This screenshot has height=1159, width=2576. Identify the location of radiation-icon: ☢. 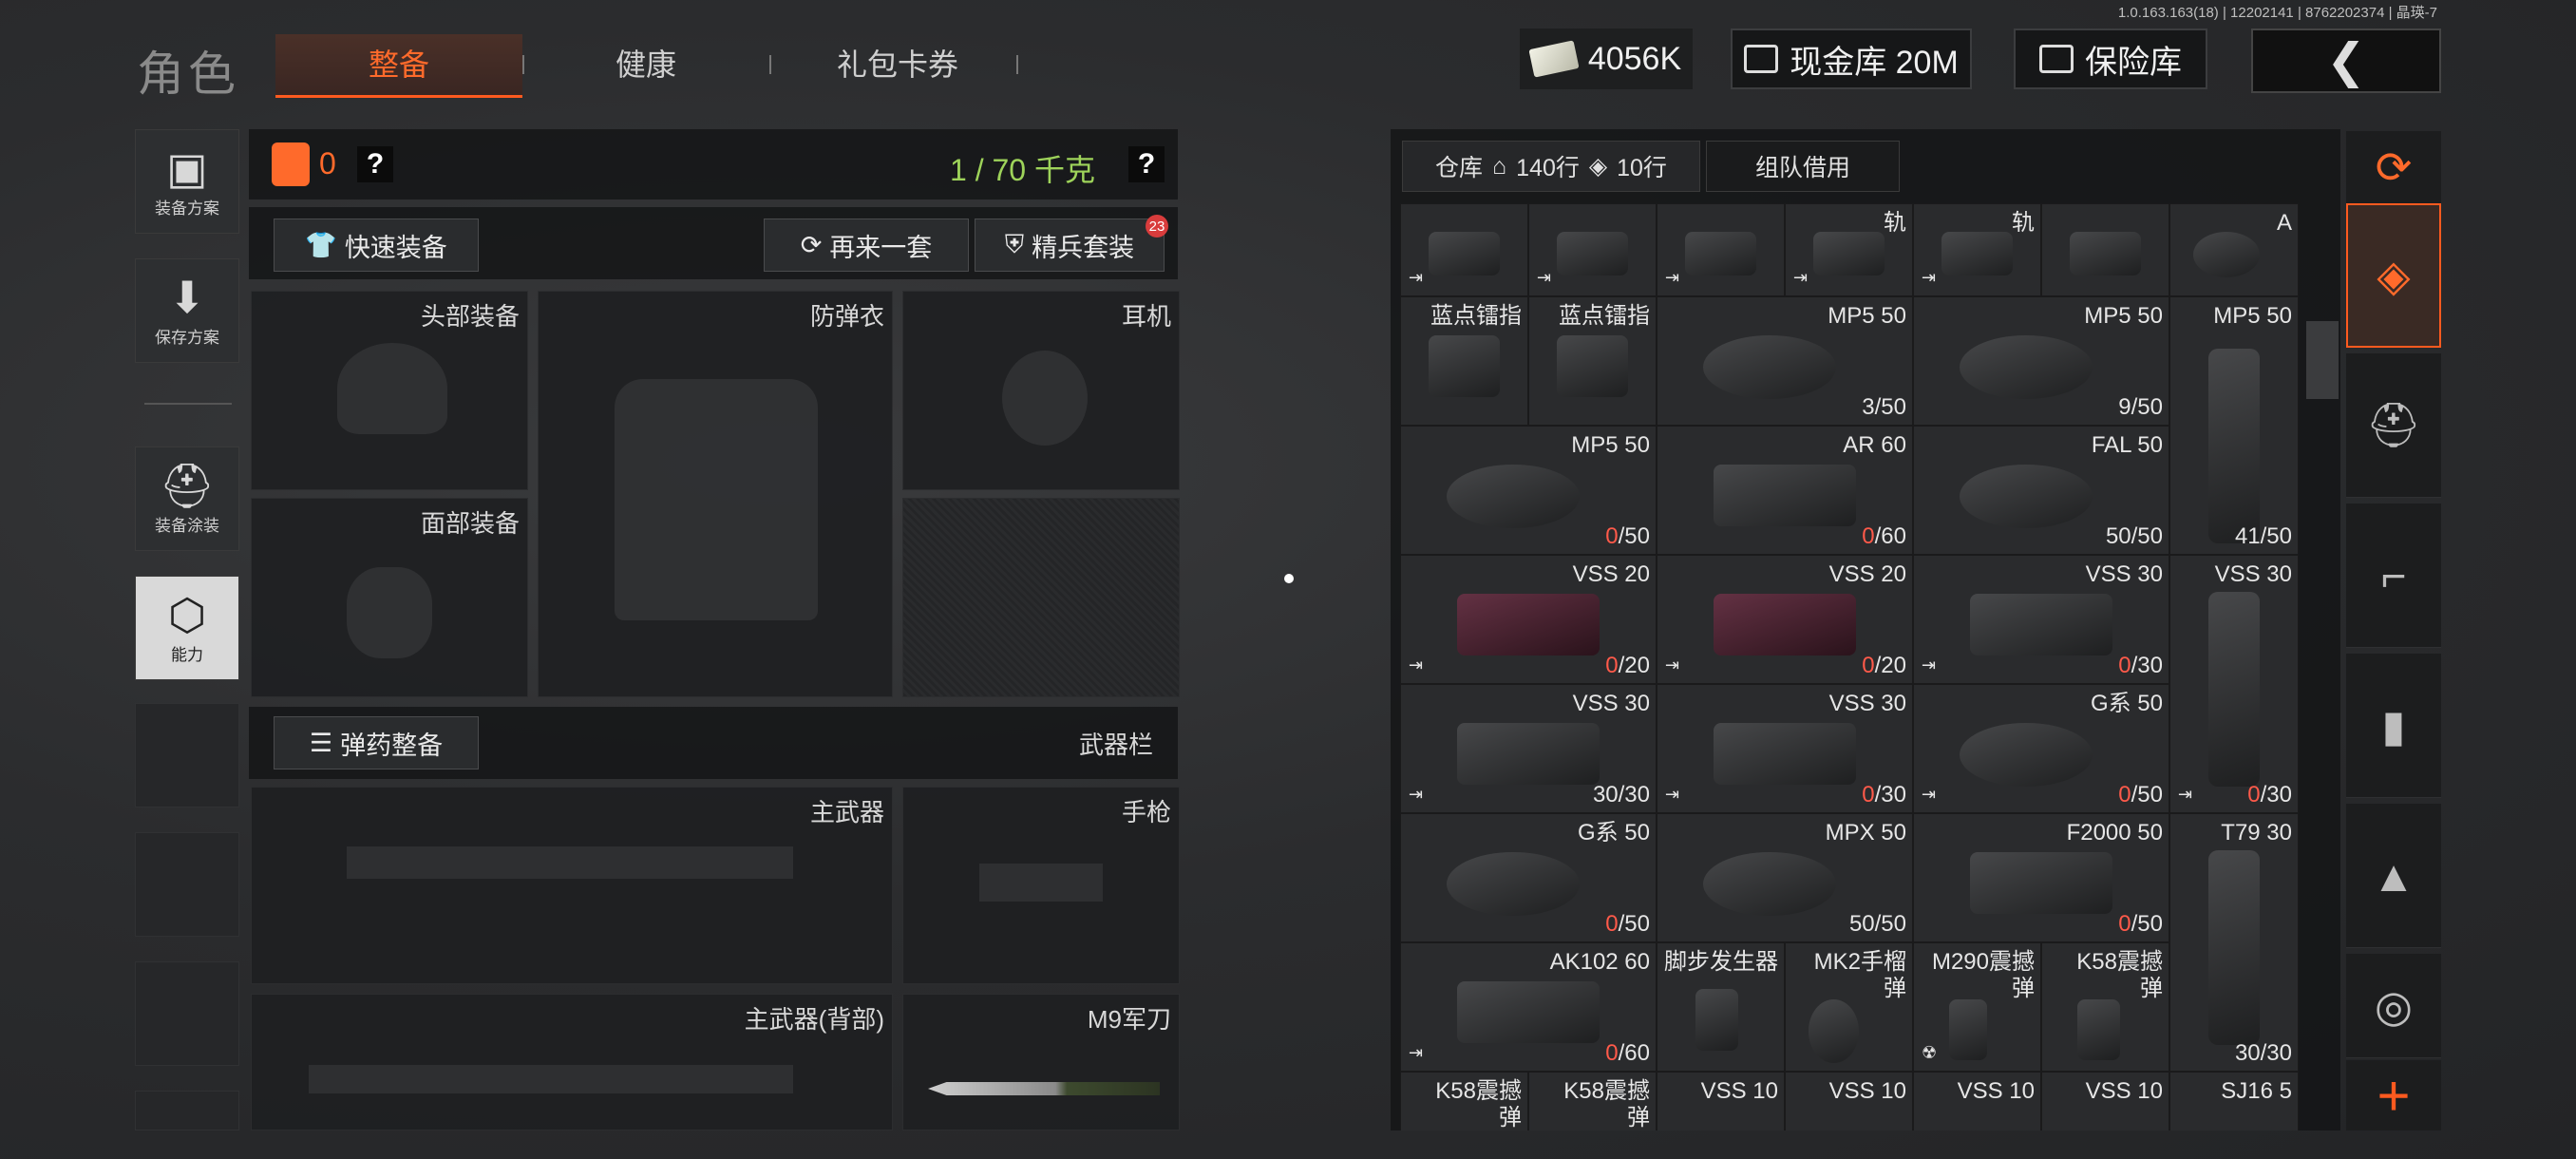
(1930, 1052).